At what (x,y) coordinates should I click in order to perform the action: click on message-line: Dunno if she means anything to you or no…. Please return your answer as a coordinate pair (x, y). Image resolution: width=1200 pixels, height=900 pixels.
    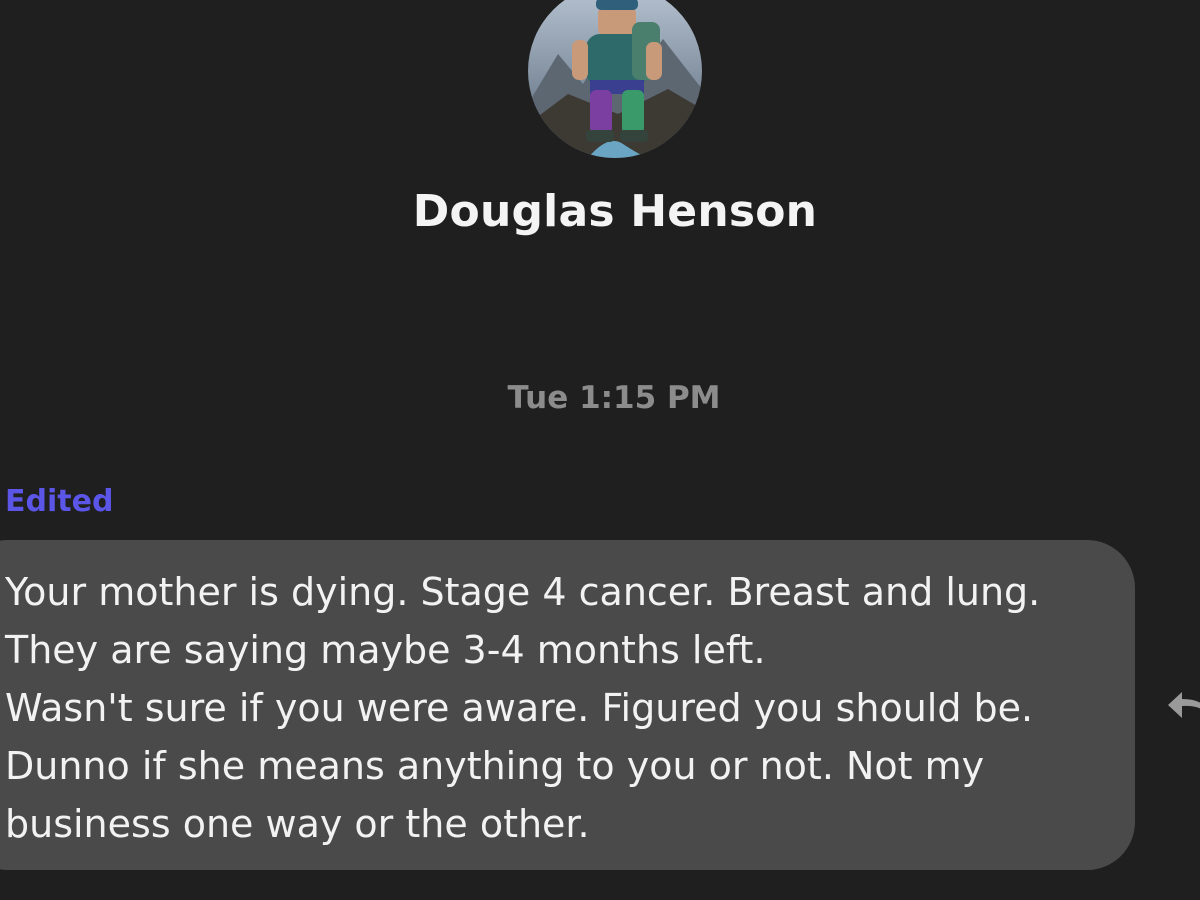
    Looking at the image, I should click on (495, 766).